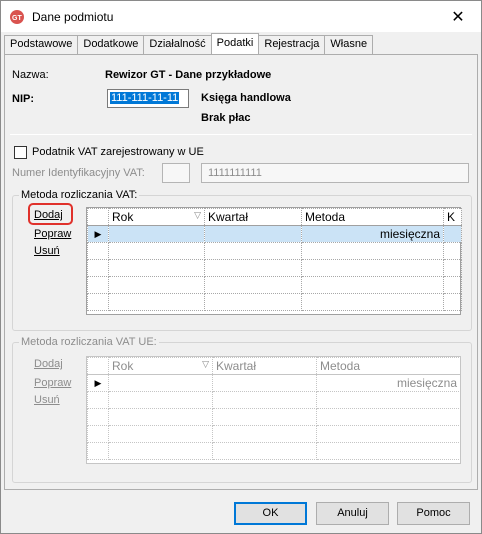  I want to click on add-link-highlight, so click(50, 214).